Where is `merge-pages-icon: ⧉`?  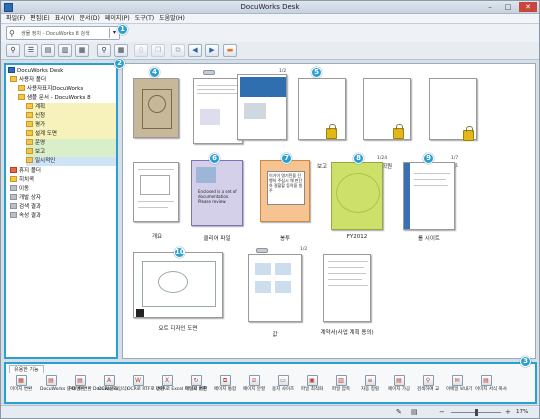 merge-pages-icon: ⧉ is located at coordinates (225, 380).